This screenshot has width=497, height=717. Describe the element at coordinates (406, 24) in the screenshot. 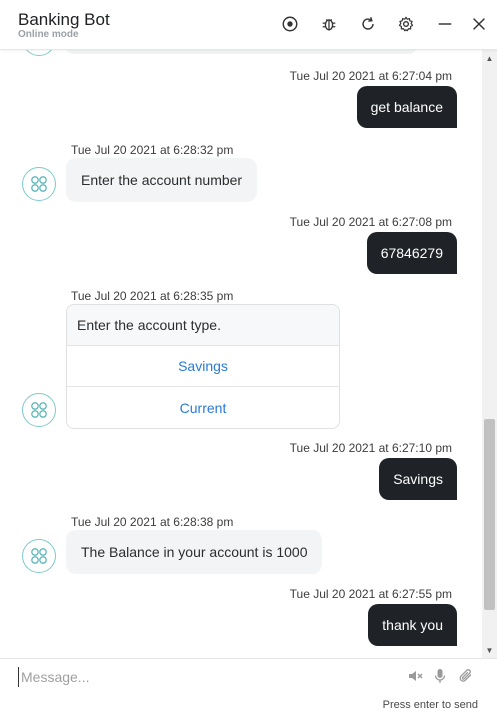

I see `settings-icon` at that location.